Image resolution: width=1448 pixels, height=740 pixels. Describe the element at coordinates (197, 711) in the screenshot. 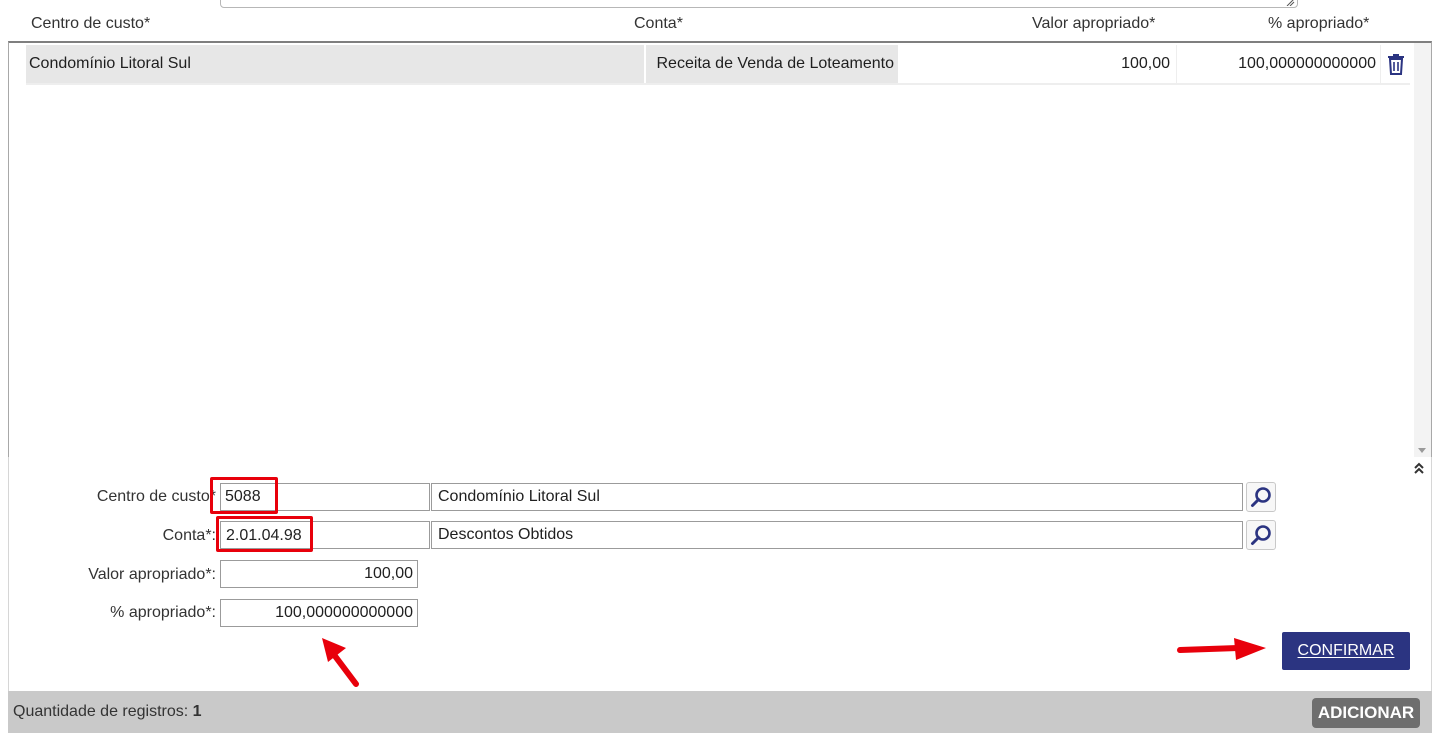

I see `record-count-value: 1` at that location.